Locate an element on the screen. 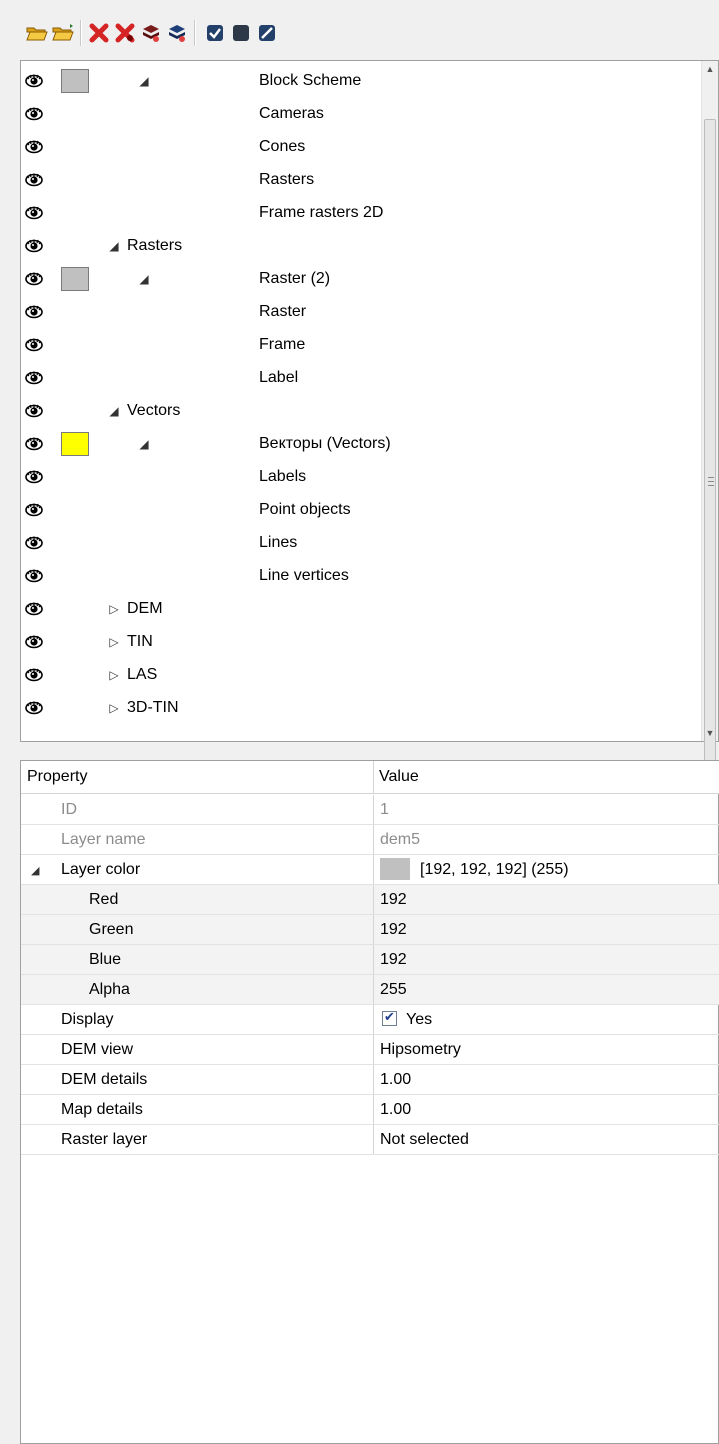  property-value-cell: 255 is located at coordinates (546, 989).